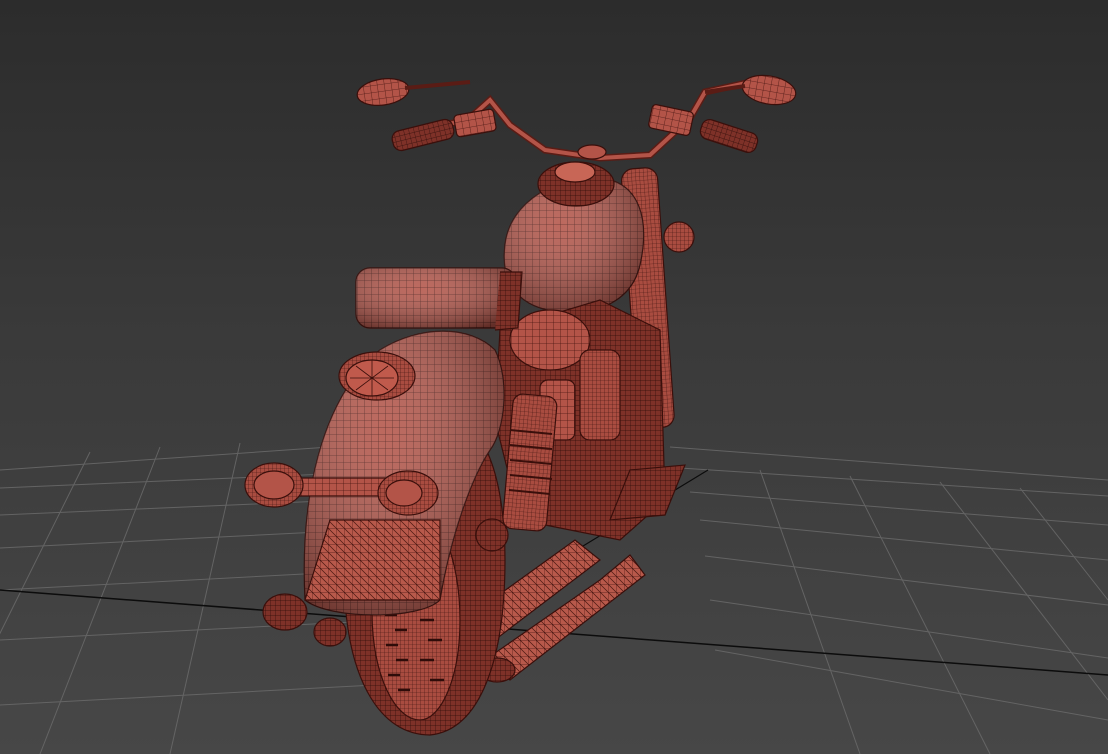 The width and height of the screenshot is (1108, 754). I want to click on rear-sprocket, so click(492, 535).